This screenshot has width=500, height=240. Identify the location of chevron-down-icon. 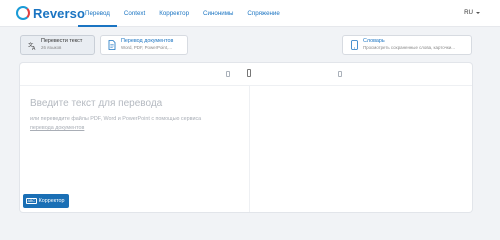
(478, 12).